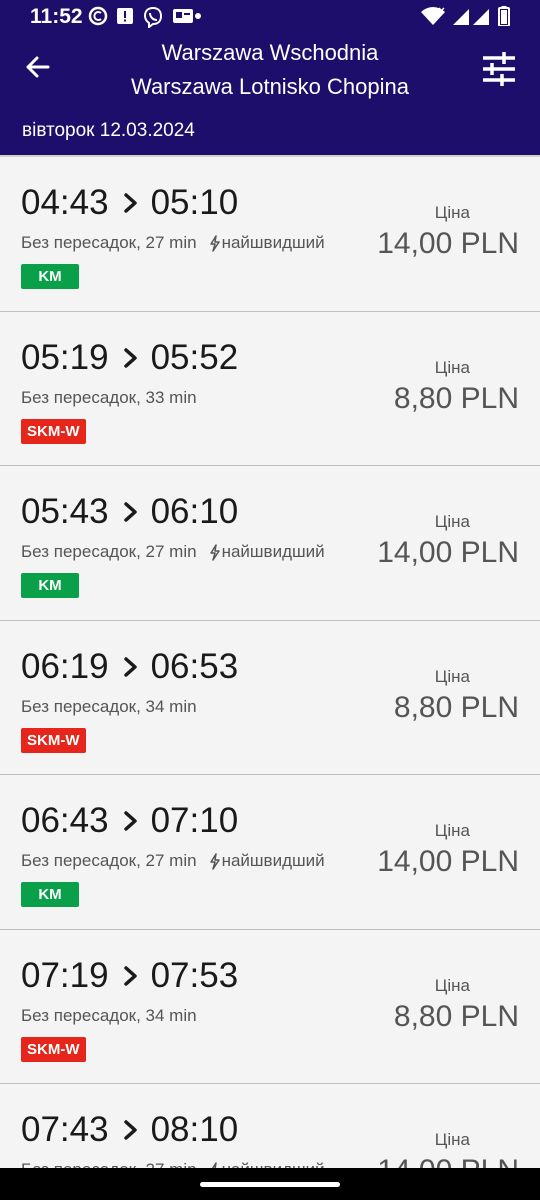 Image resolution: width=540 pixels, height=1200 pixels. Describe the element at coordinates (65, 820) in the screenshot. I see `departure-time: 06:43` at that location.